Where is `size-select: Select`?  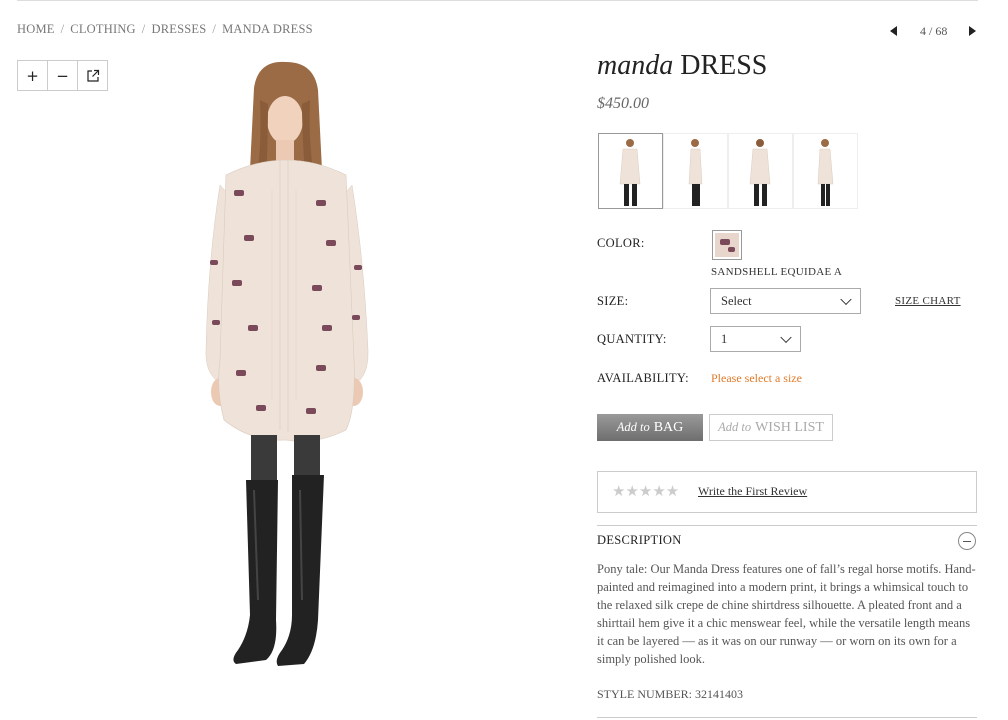
size-select: Select is located at coordinates (785, 301).